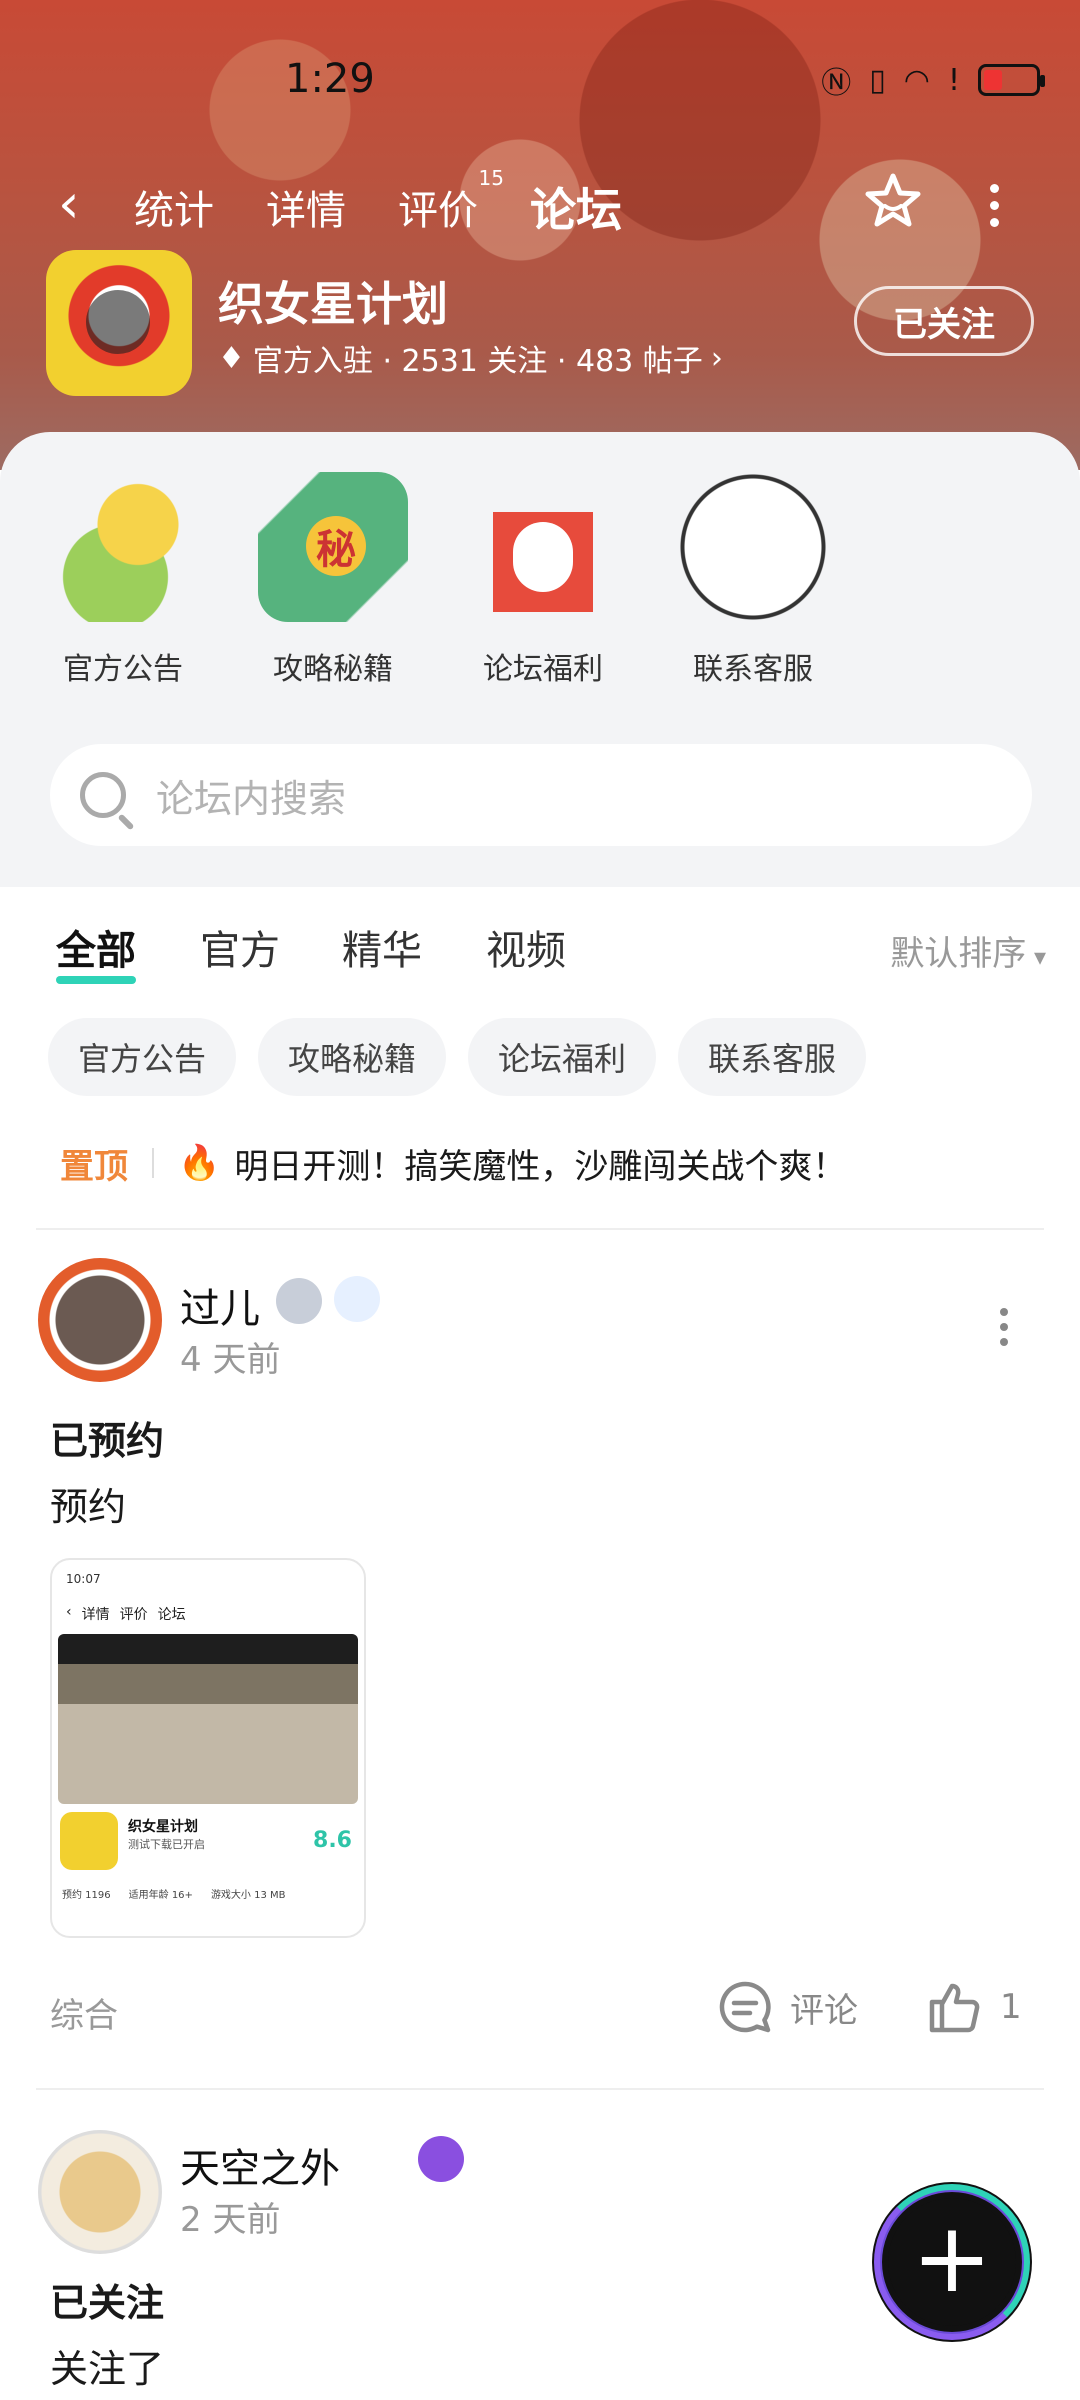 Image resolution: width=1080 pixels, height=2400 pixels. I want to click on trophy-badge-icon, so click(441, 2159).